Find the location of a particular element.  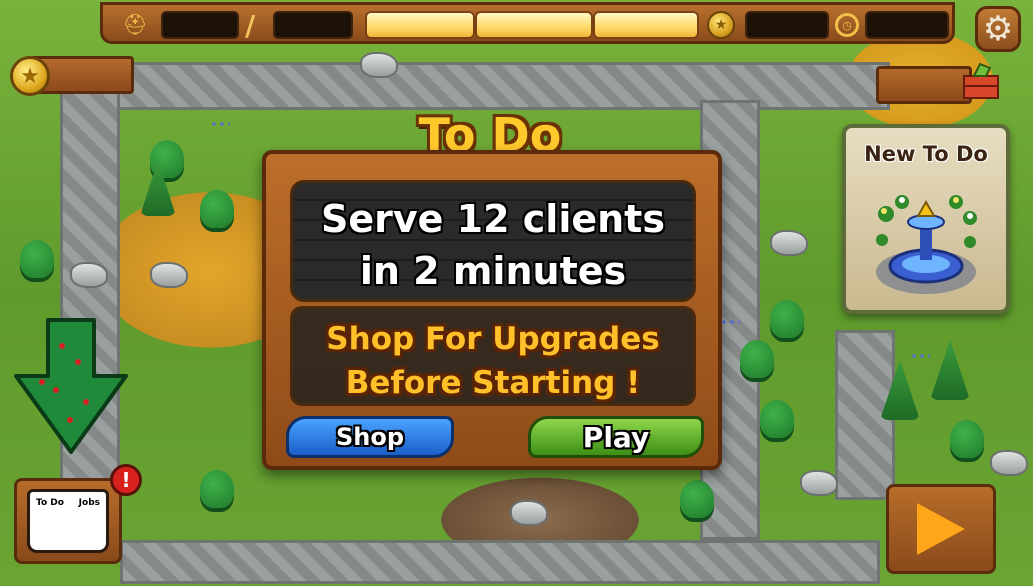

settings-gear-button: ⚙ is located at coordinates (998, 29).